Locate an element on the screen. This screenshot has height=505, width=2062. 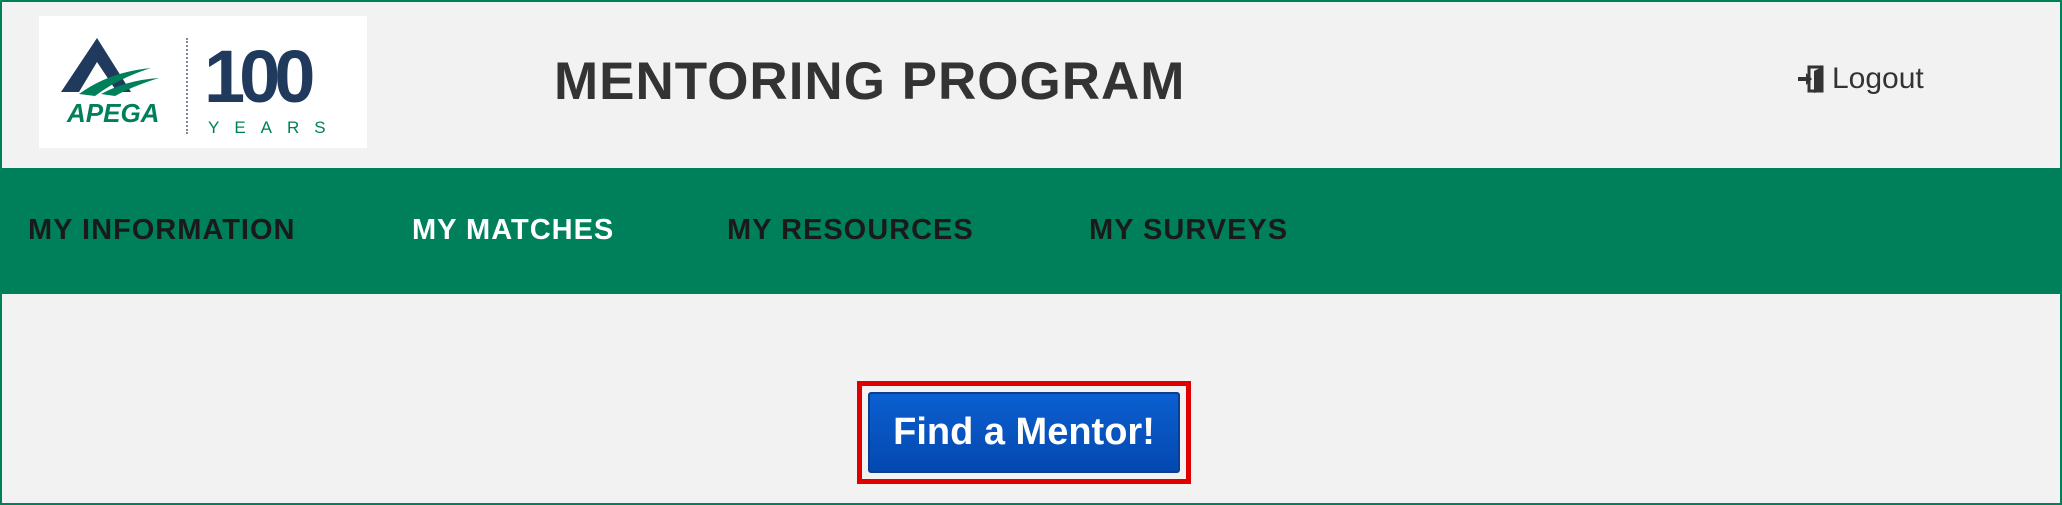
logout-link: Logout is located at coordinates (1860, 79).